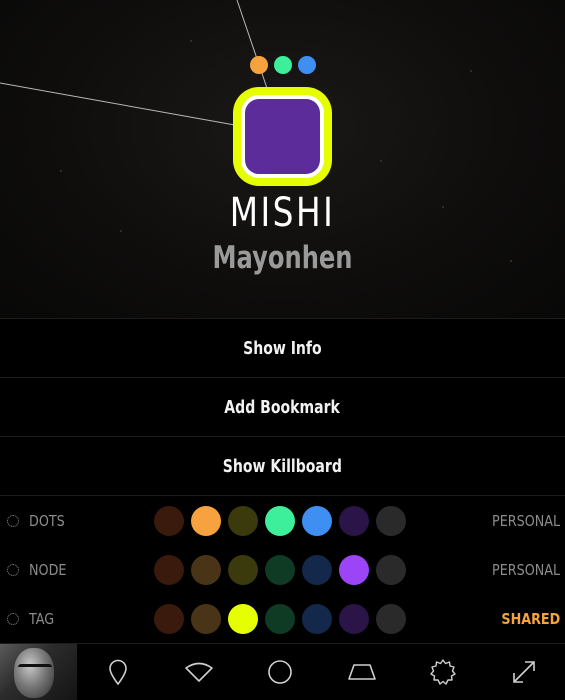 The width and height of the screenshot is (565, 700). I want to click on orange-dot-icon, so click(259, 65).